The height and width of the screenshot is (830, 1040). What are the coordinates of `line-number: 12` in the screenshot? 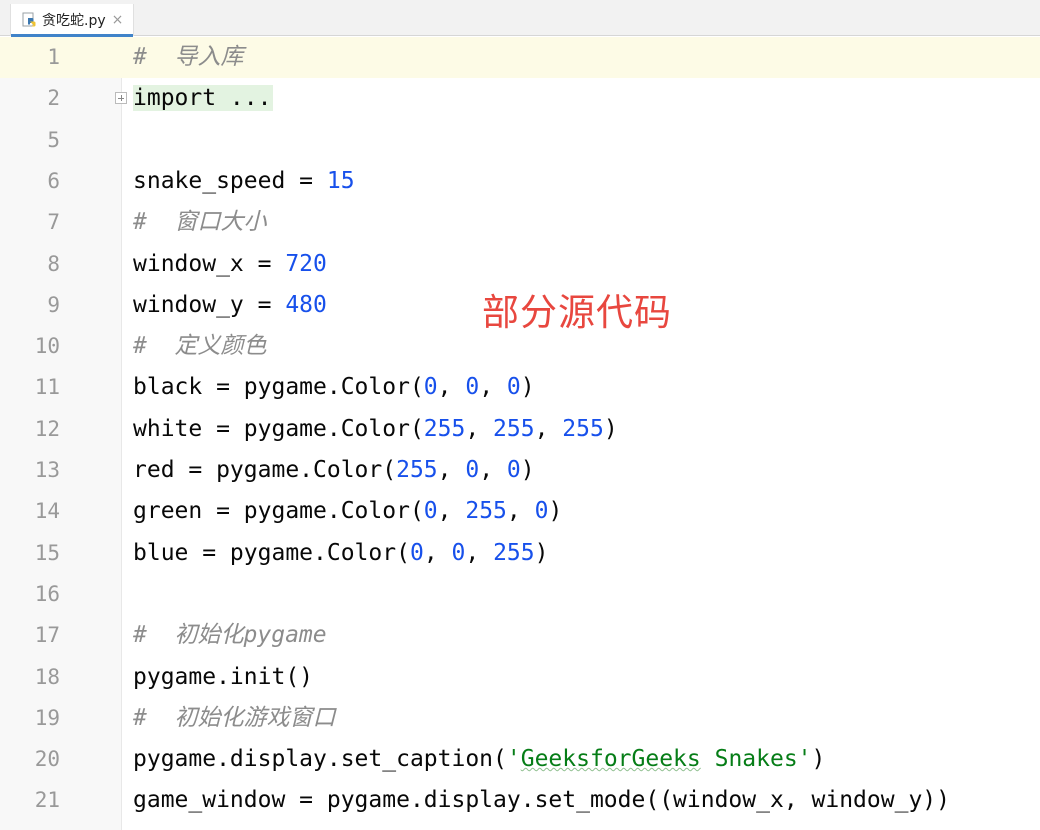 It's located at (47, 428).